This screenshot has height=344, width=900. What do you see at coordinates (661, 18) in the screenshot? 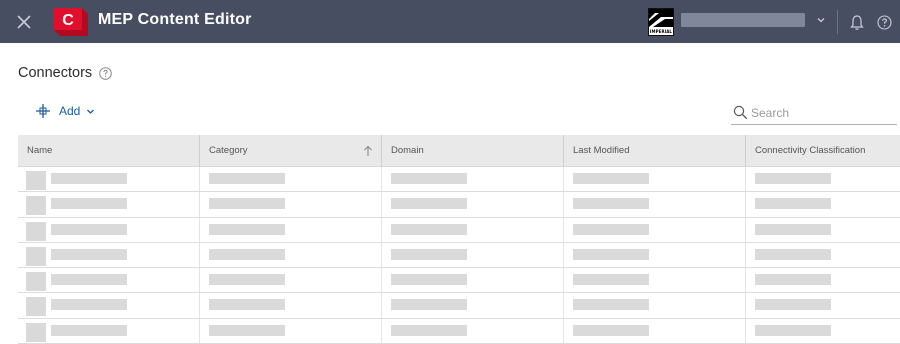
I see `account-logo-mark` at bounding box center [661, 18].